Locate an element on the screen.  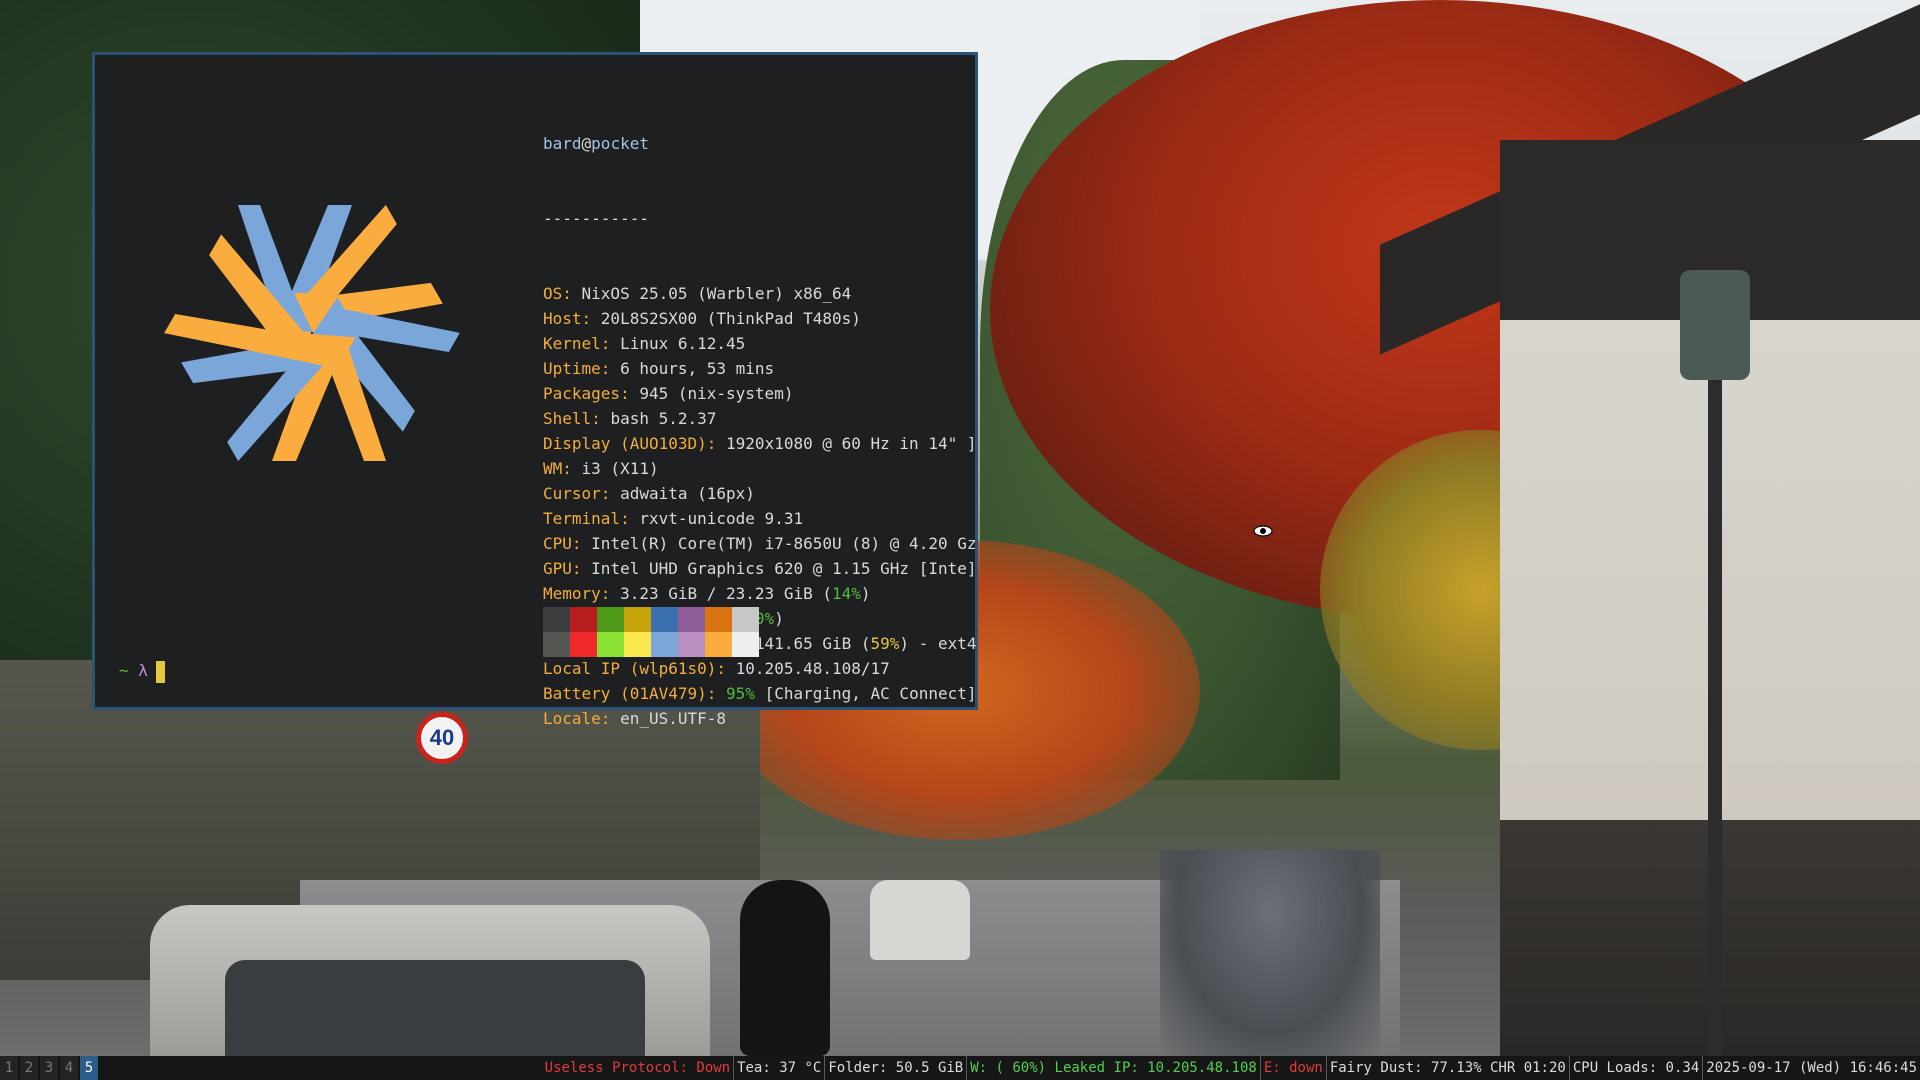
workspace-button: 4 is located at coordinates (69, 1068).